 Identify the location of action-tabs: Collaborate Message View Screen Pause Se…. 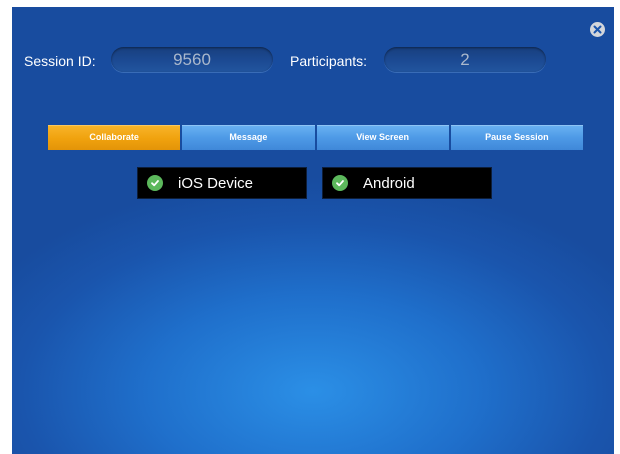
(315, 137).